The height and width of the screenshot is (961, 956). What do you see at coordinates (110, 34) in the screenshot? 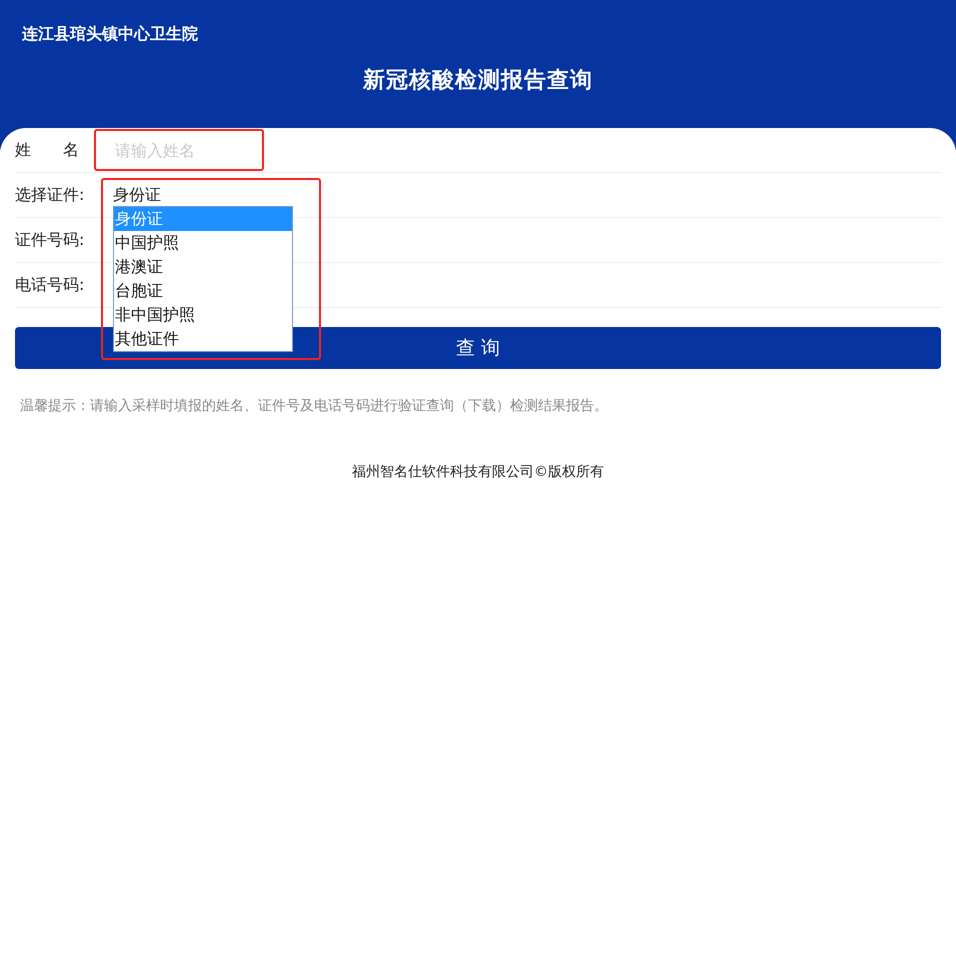
I see `org-name: 连江县琯头镇中心卫生院` at bounding box center [110, 34].